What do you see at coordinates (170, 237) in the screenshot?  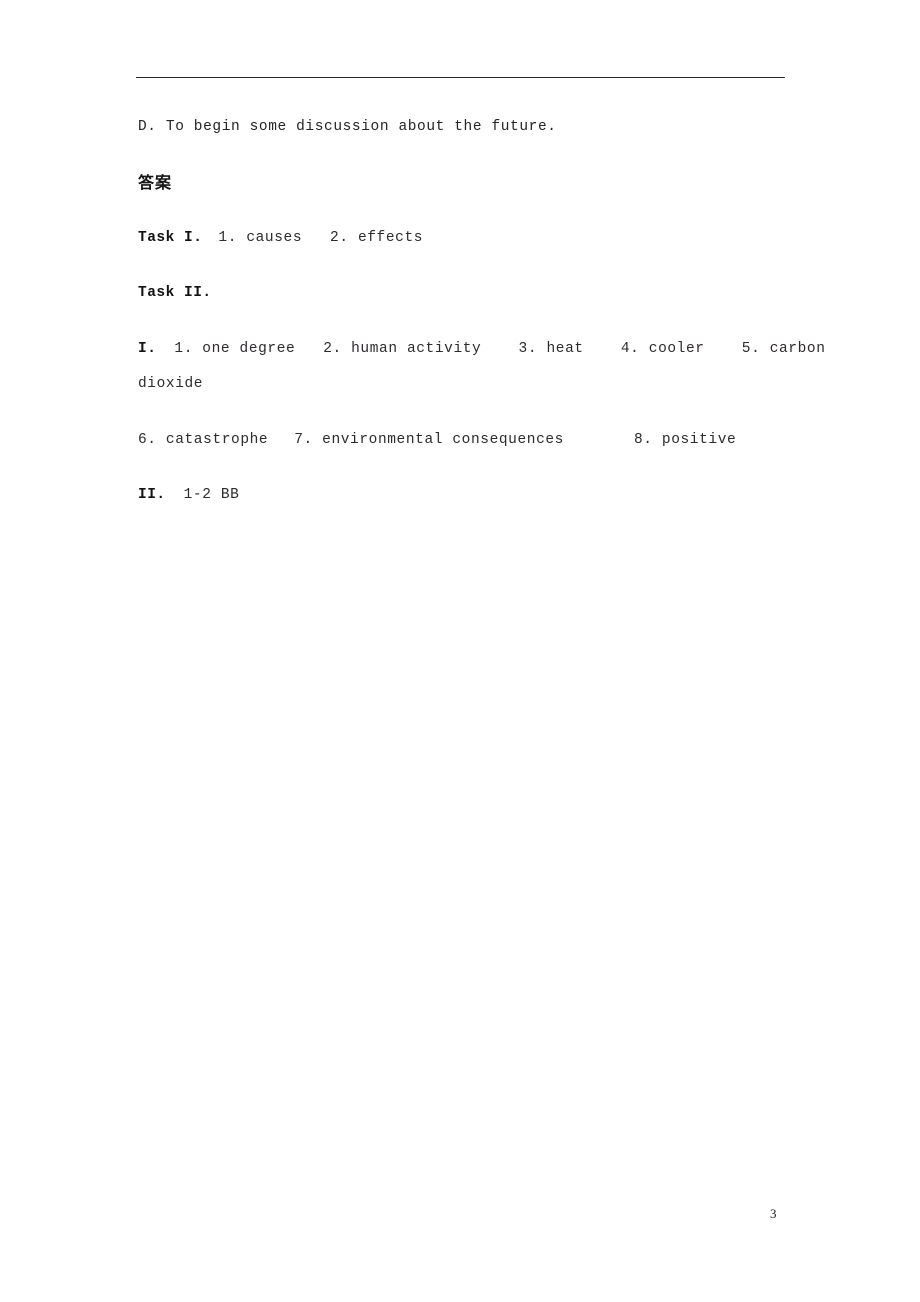 I see `task-one-label: Task I.` at bounding box center [170, 237].